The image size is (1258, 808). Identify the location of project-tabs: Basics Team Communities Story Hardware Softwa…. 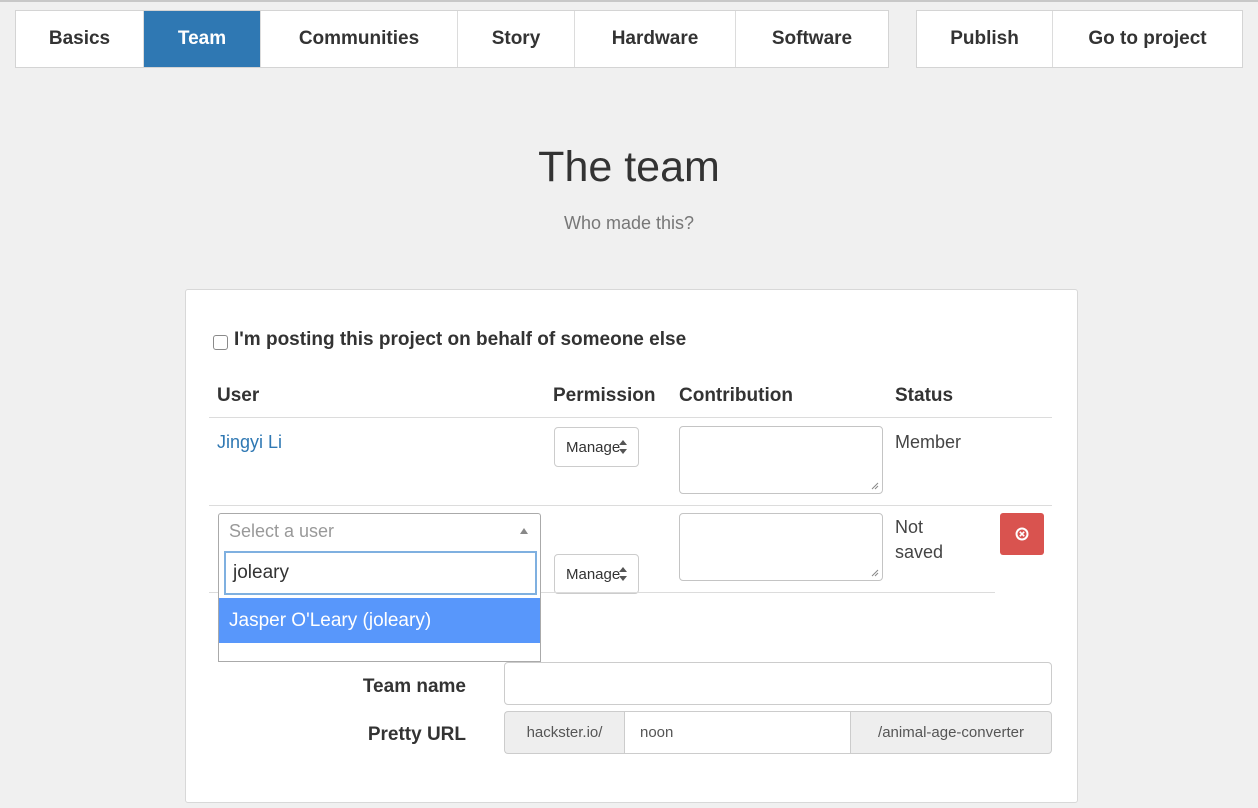
(452, 39).